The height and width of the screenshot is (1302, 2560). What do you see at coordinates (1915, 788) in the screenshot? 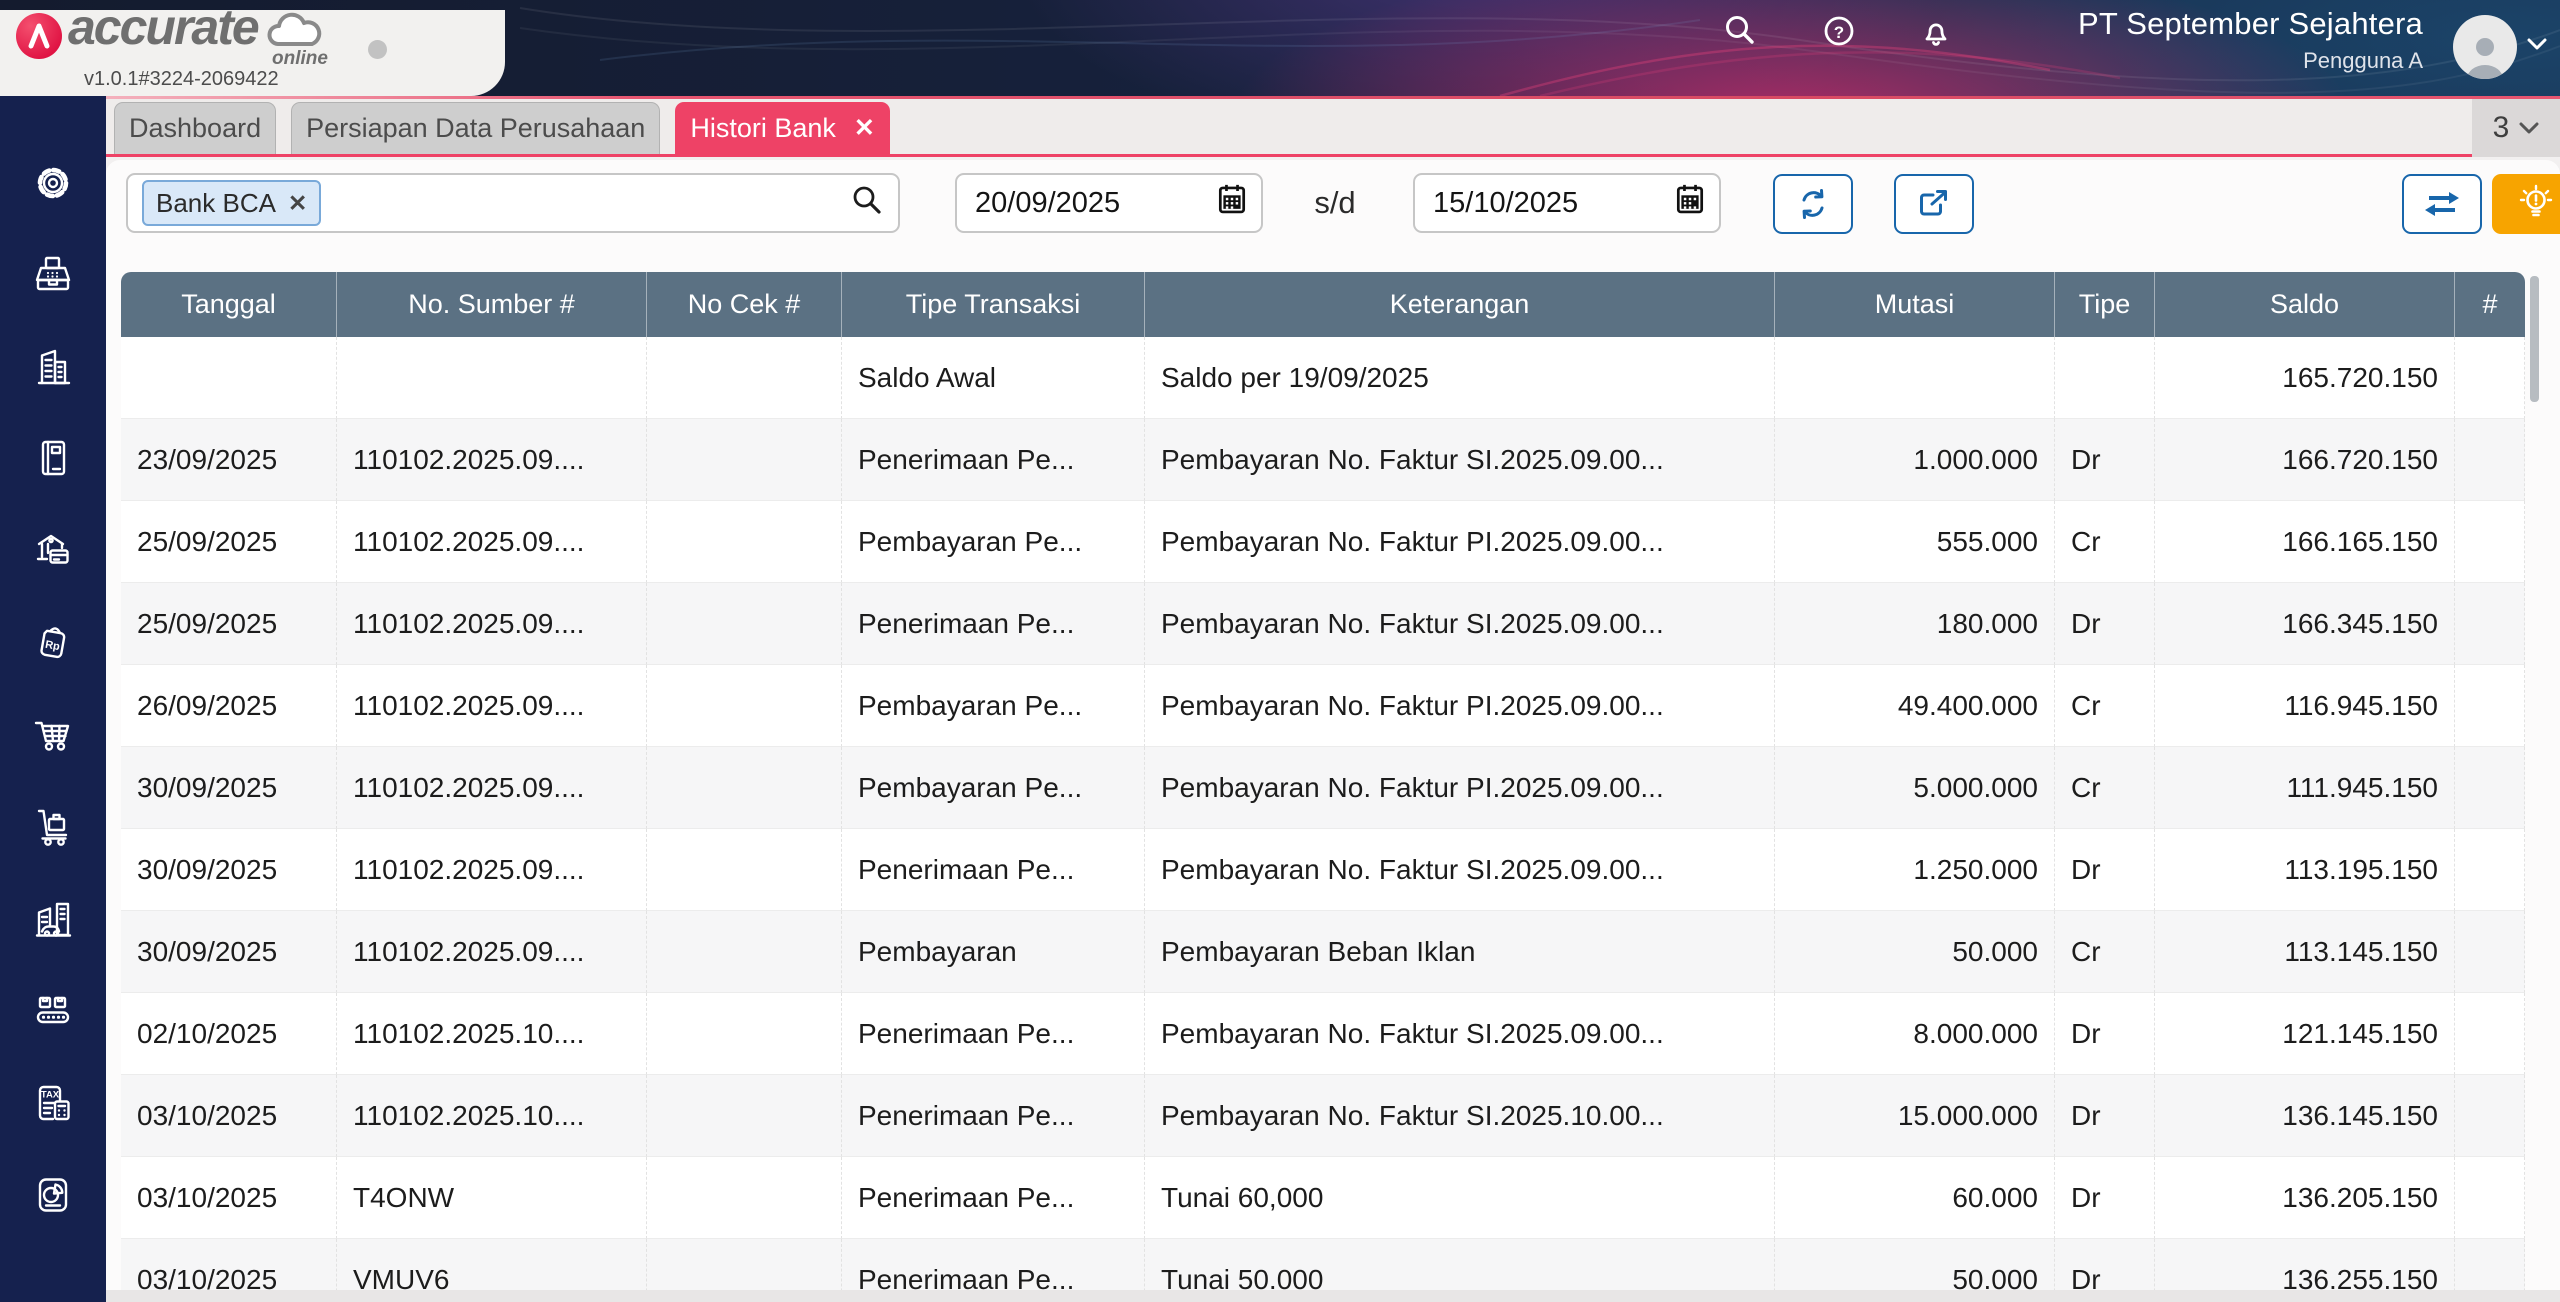
I see `cell-mutasi: 5.000.000` at bounding box center [1915, 788].